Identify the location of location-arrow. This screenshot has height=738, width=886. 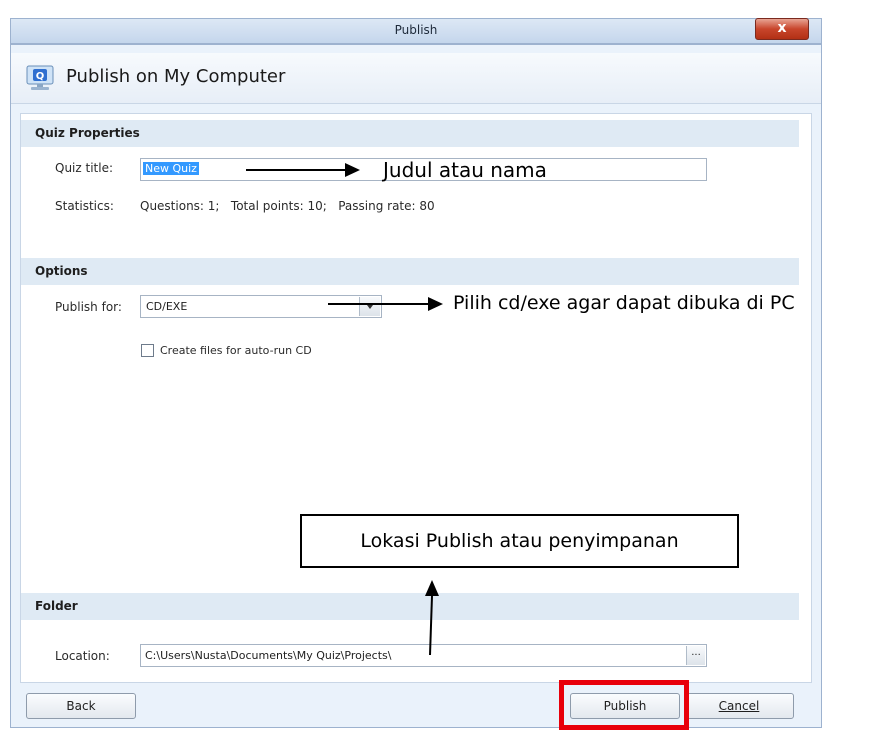
(432, 618).